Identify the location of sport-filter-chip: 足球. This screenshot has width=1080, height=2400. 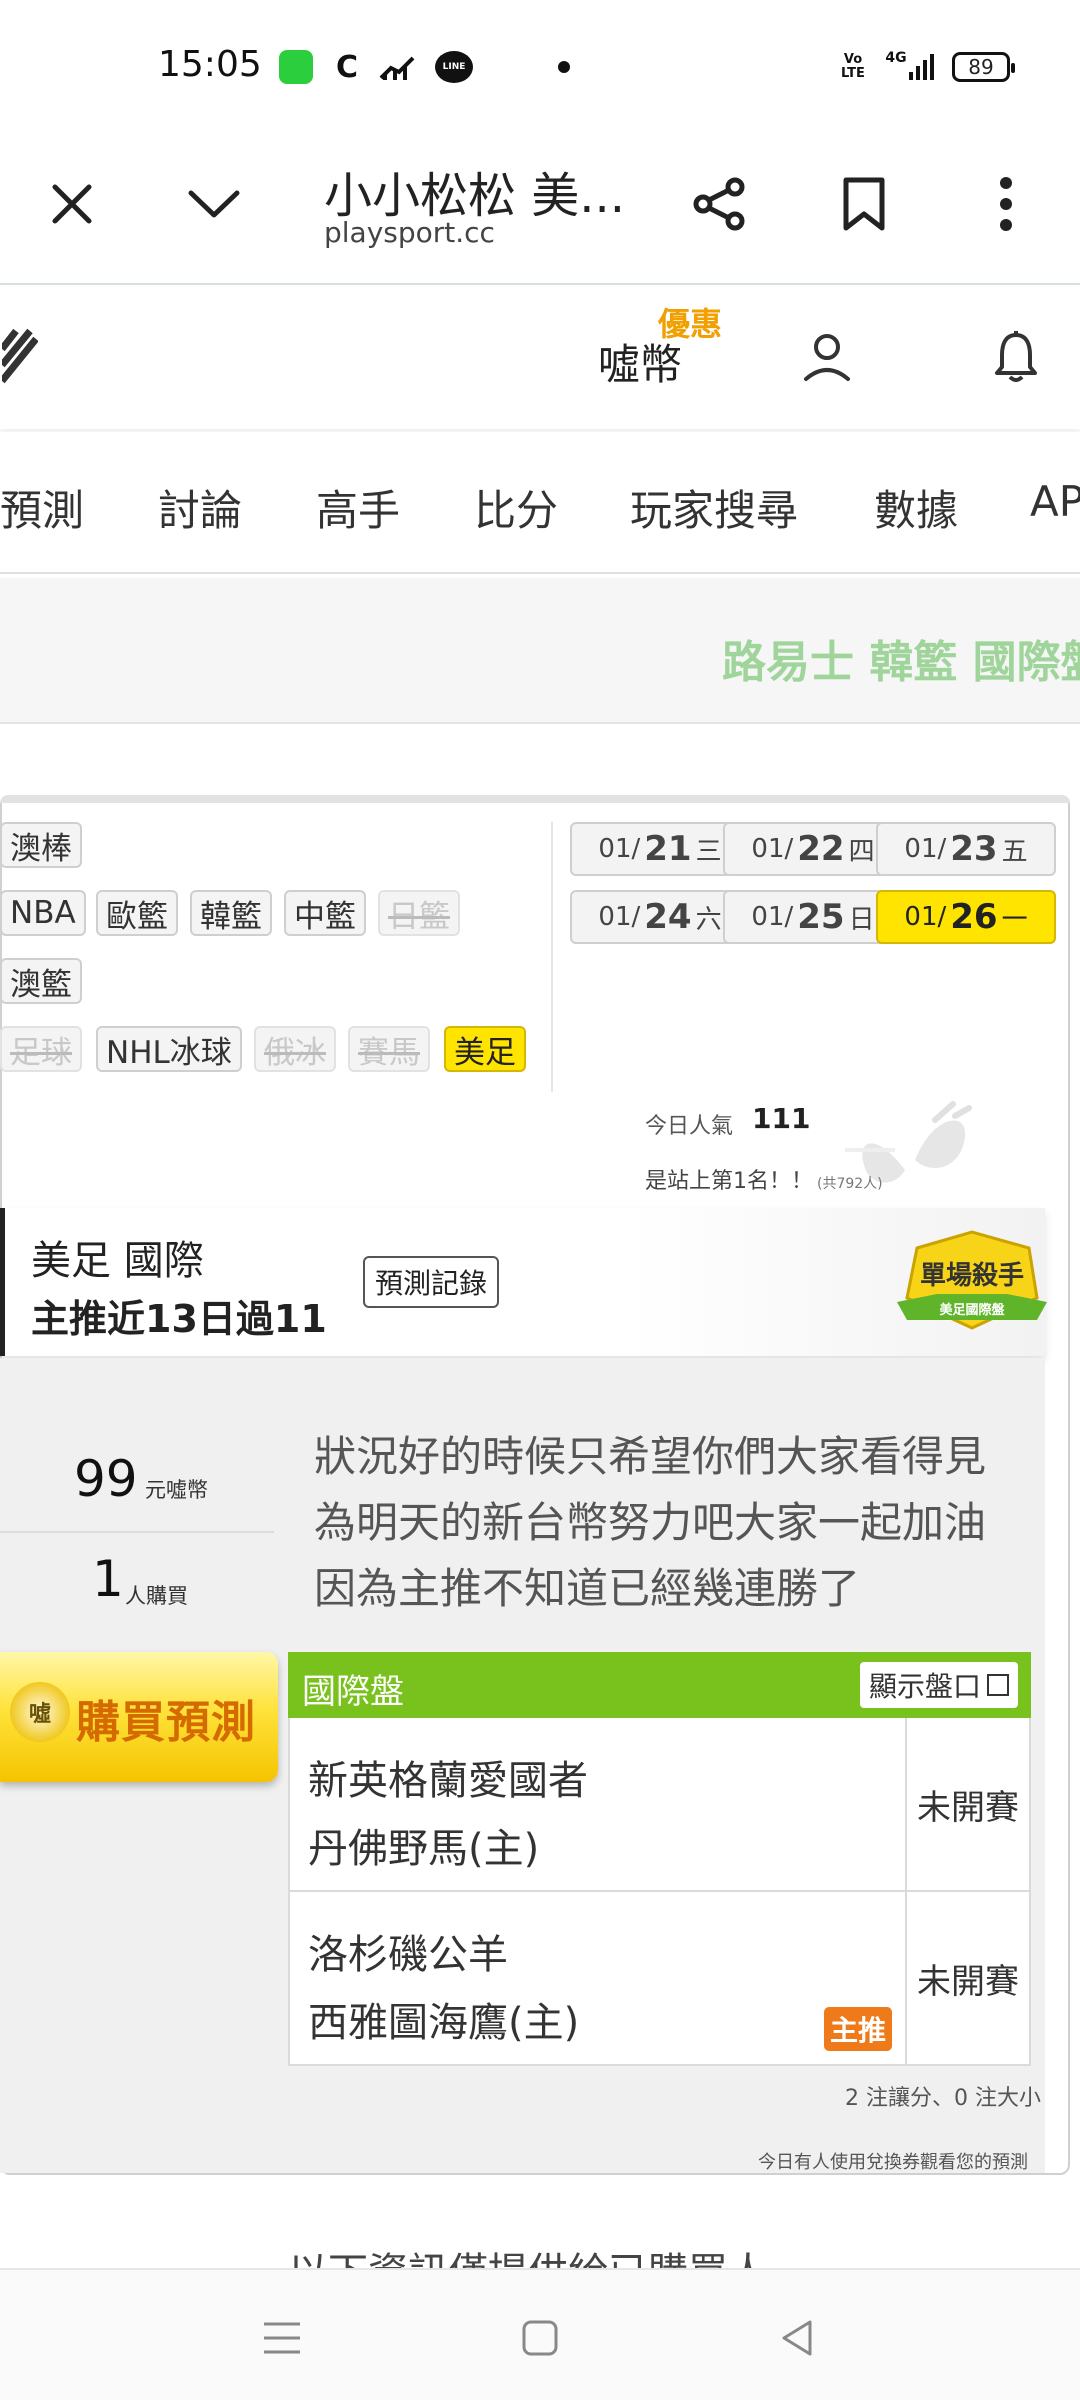
(41, 1049).